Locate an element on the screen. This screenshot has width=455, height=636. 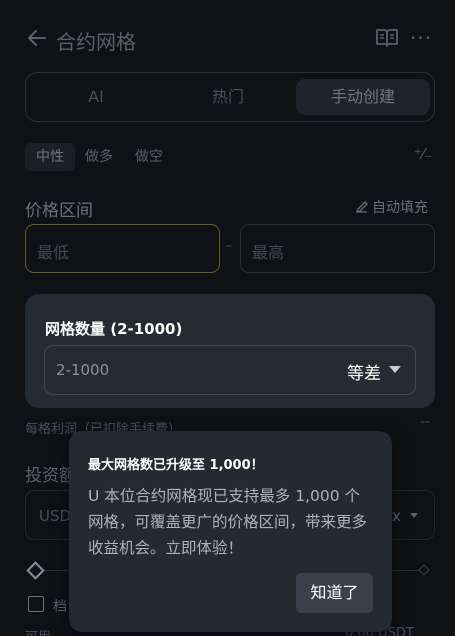
investment-slider-thumb is located at coordinates (35, 570).